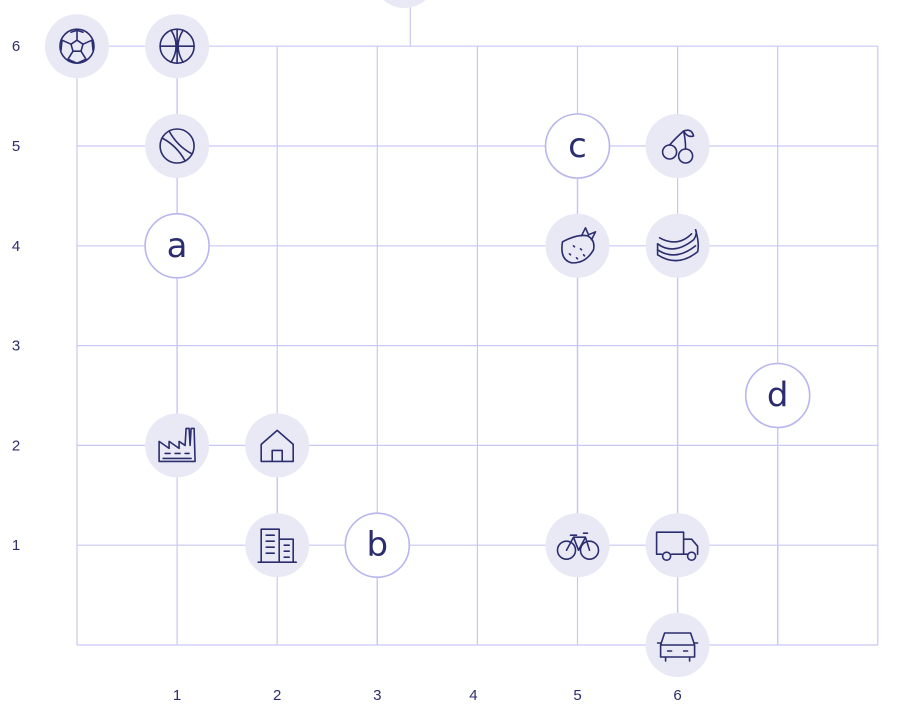 The image size is (900, 722). What do you see at coordinates (677, 645) in the screenshot?
I see `car-icon` at bounding box center [677, 645].